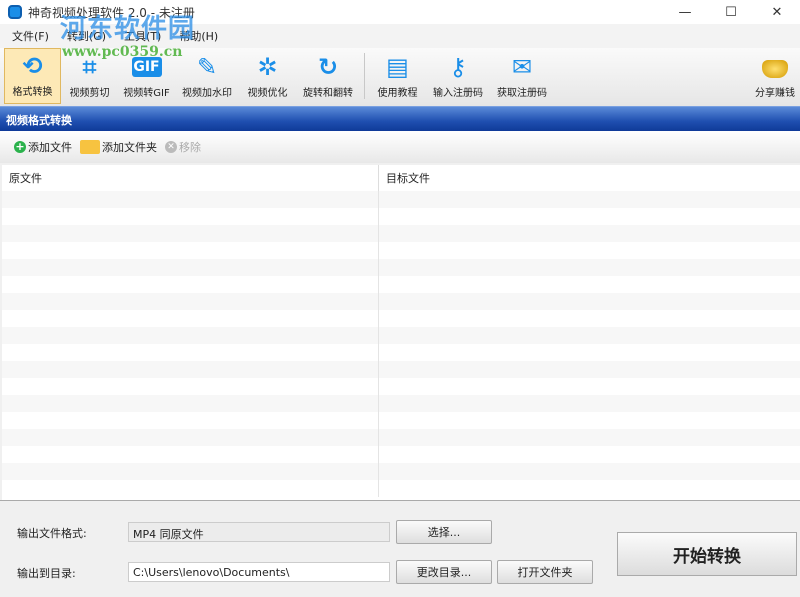 The width and height of the screenshot is (800, 597). I want to click on column-source: 原文件, so click(190, 178).